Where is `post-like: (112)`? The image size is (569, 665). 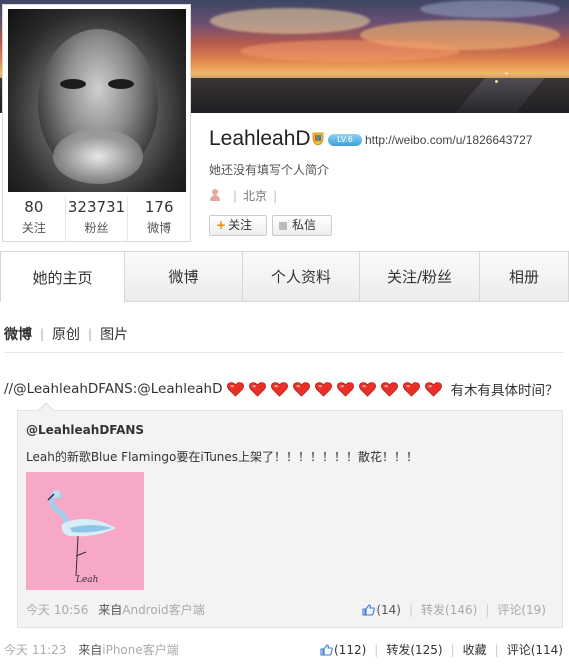
post-like: (112) is located at coordinates (343, 650).